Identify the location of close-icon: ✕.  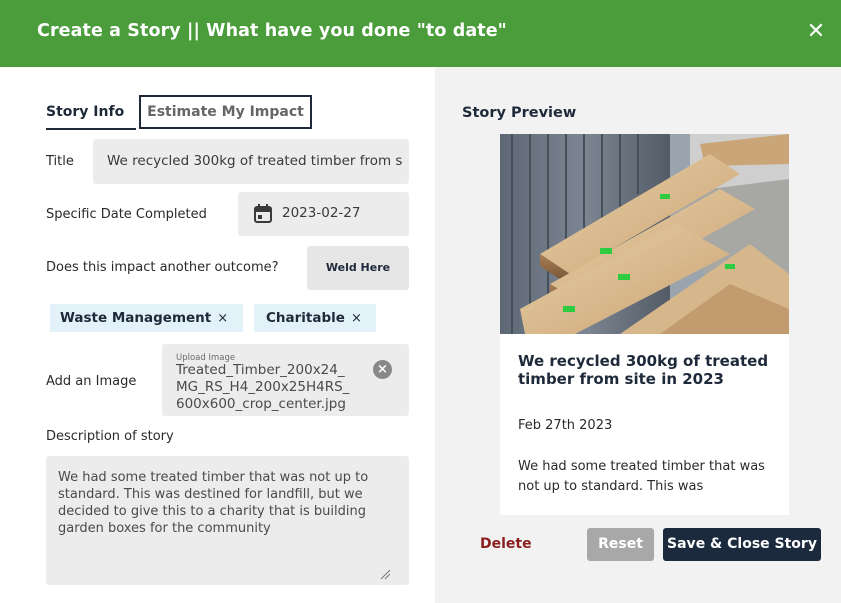
(816, 32).